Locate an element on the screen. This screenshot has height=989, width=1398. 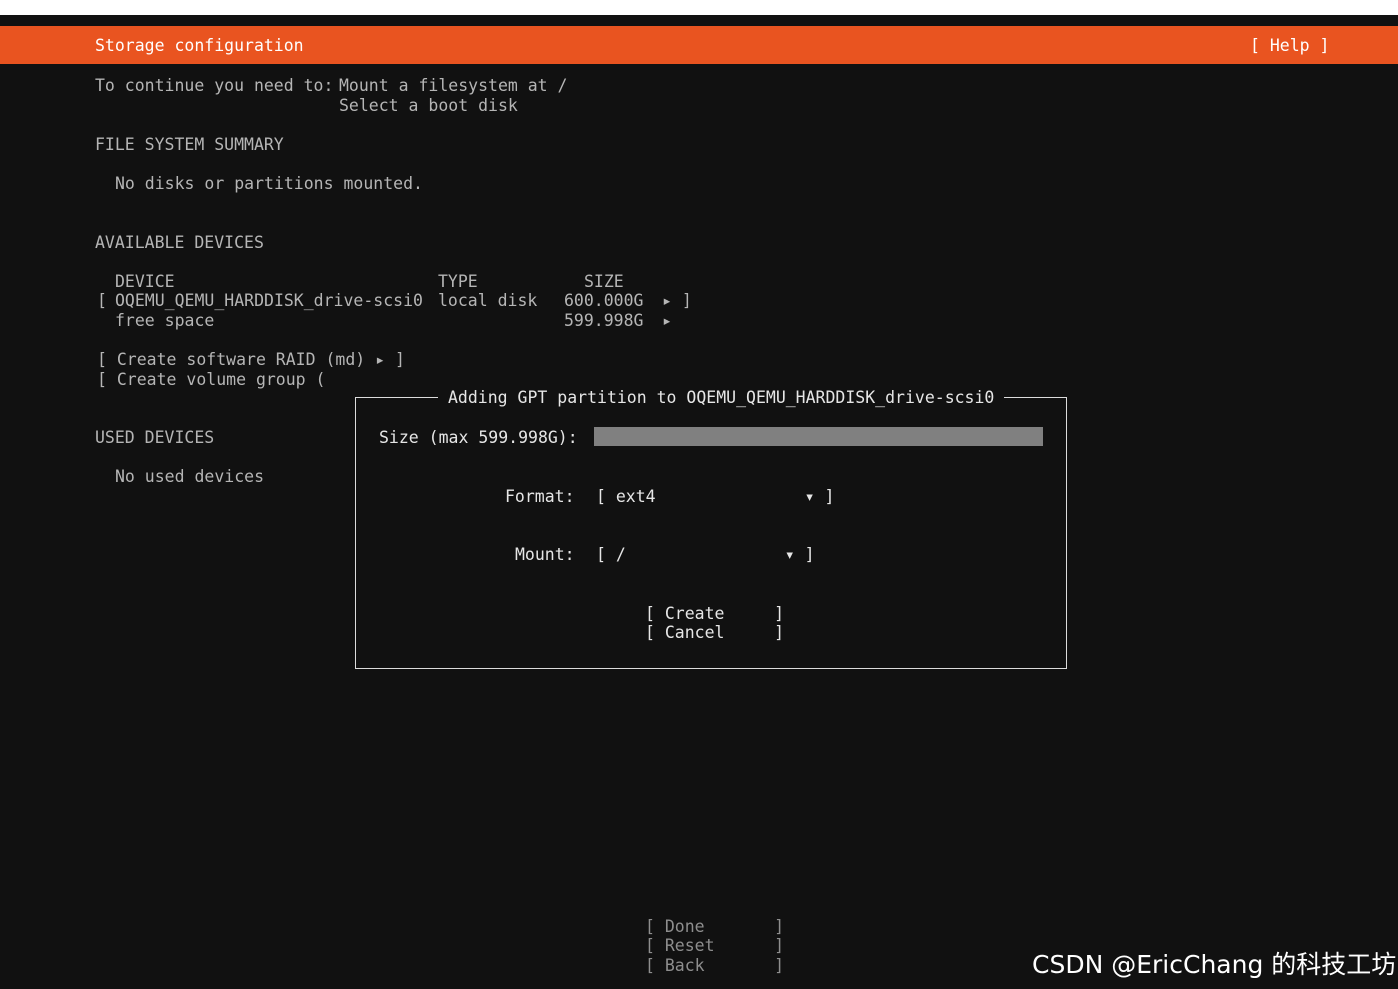
device-type: local disk is located at coordinates (488, 300).